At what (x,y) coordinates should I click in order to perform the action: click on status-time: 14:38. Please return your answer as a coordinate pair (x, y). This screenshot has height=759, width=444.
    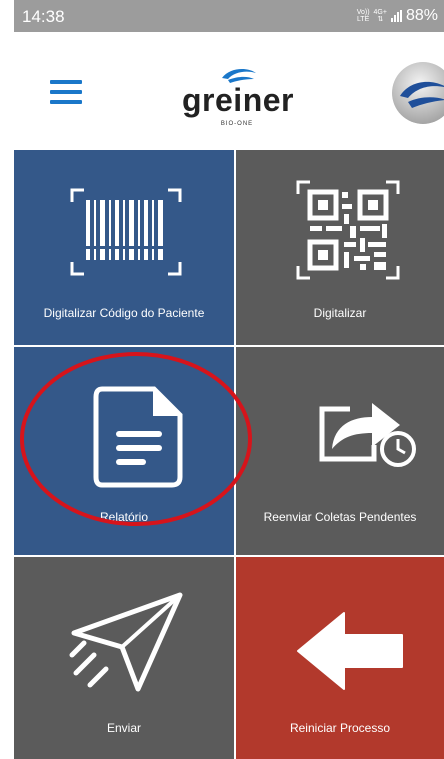
    Looking at the image, I should click on (43, 16).